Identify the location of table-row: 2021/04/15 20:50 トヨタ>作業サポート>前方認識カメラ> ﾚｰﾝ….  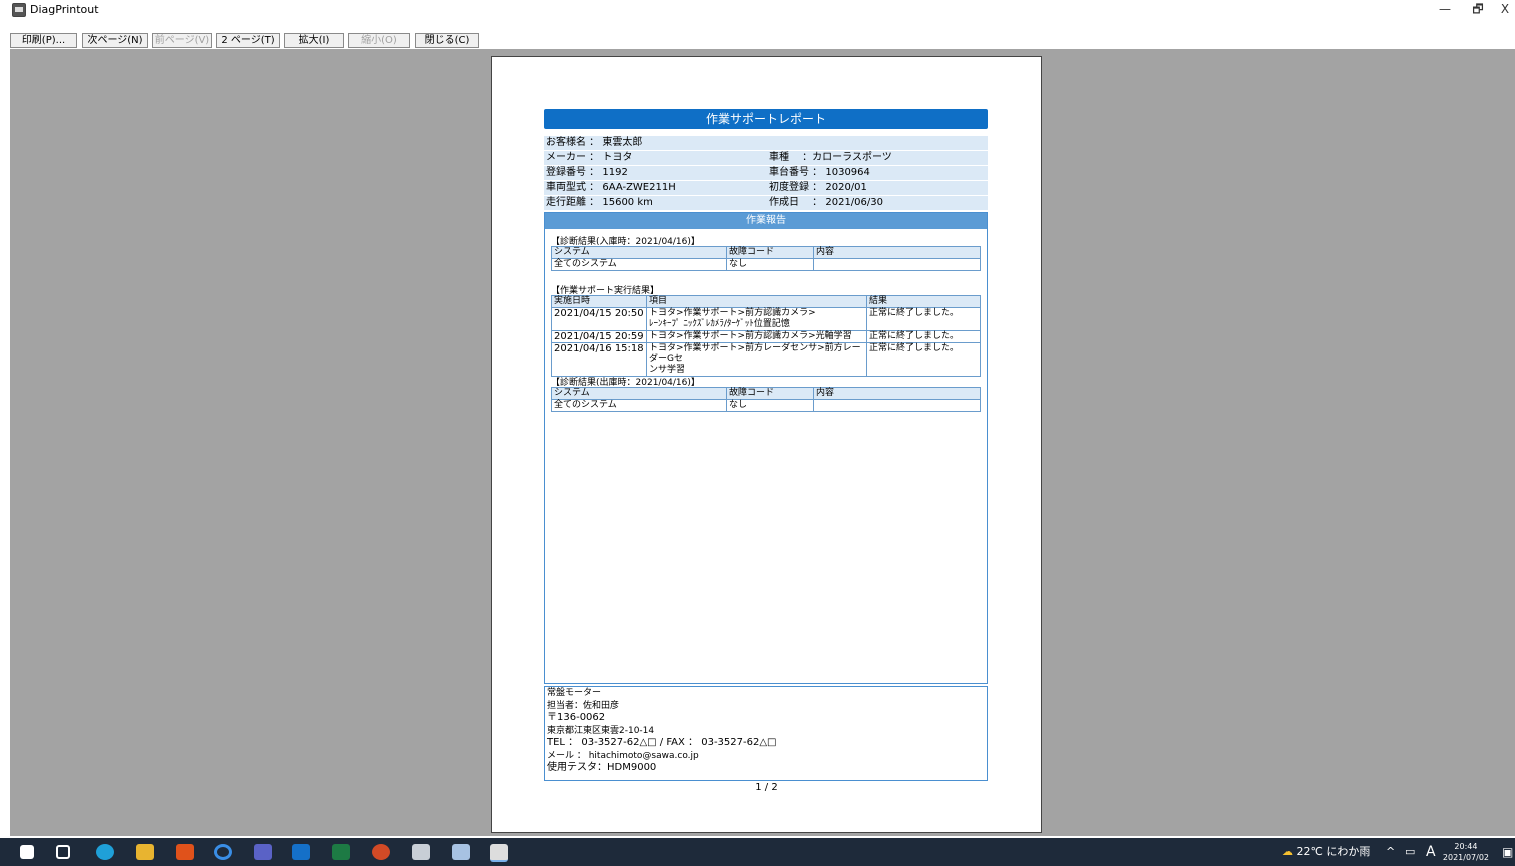
(766, 319).